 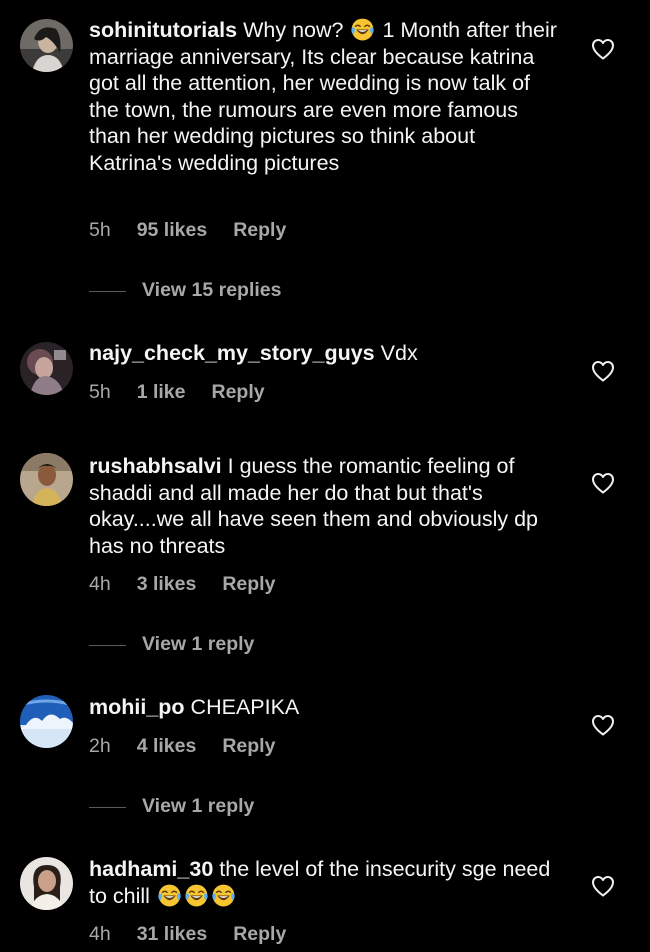 I want to click on comment-username: hadhami_30, so click(x=151, y=869).